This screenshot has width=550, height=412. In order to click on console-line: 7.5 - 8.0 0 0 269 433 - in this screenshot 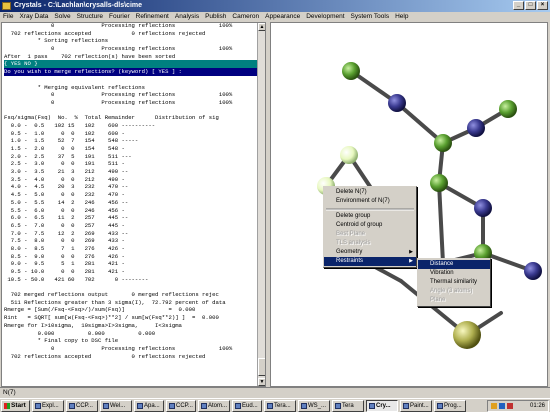, I will do `click(64, 241)`.